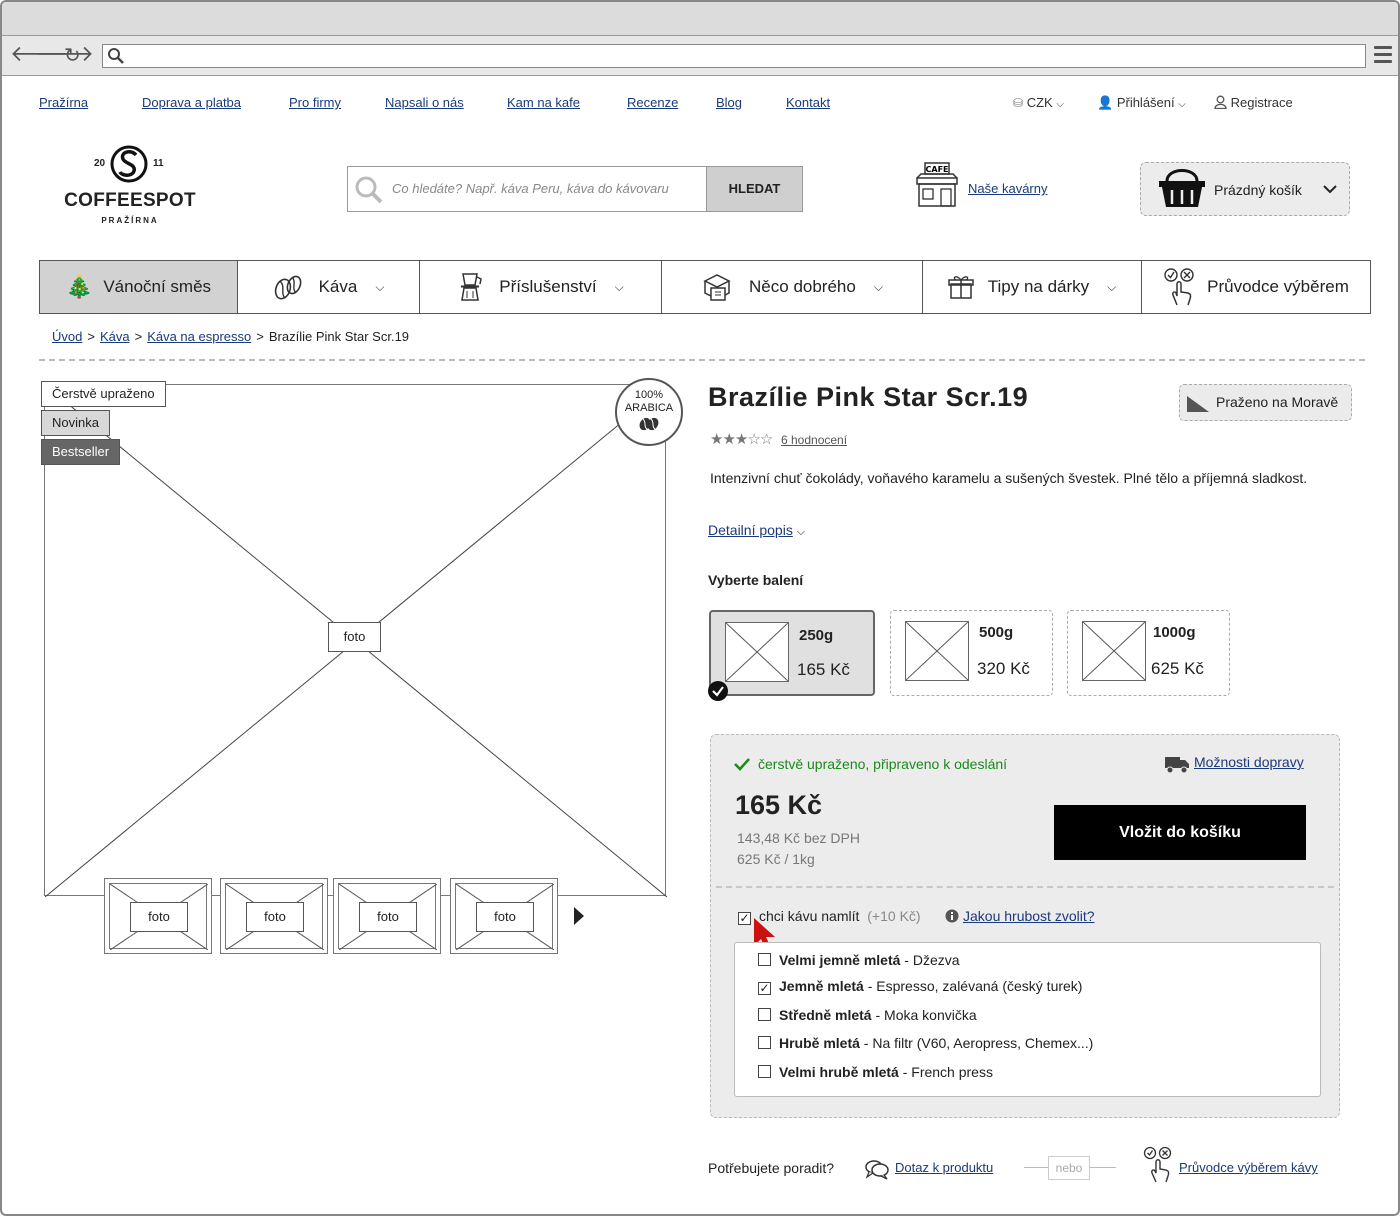  I want to click on or-label: nebo, so click(1069, 1168).